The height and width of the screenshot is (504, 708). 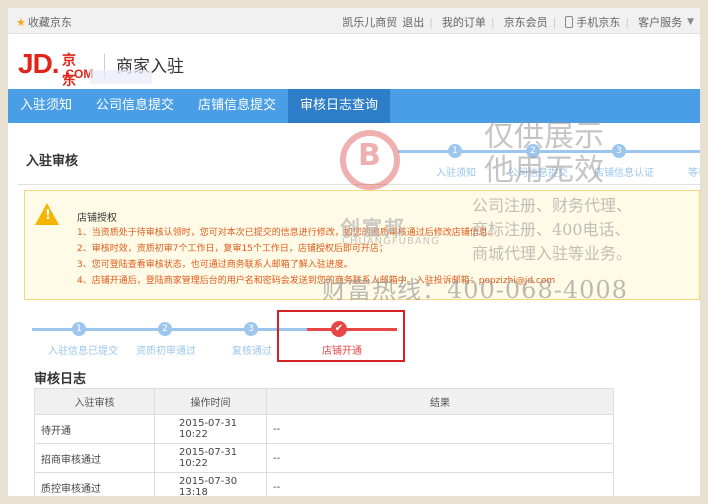 I want to click on column-header: 入驻审核, so click(x=94, y=401).